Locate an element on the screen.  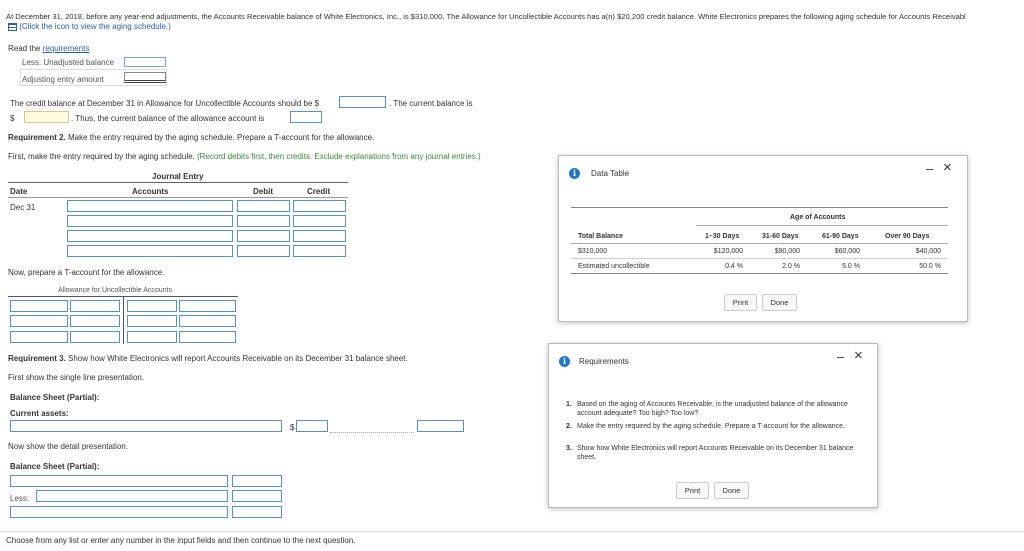
cell-over-90: $40,000 is located at coordinates (928, 251).